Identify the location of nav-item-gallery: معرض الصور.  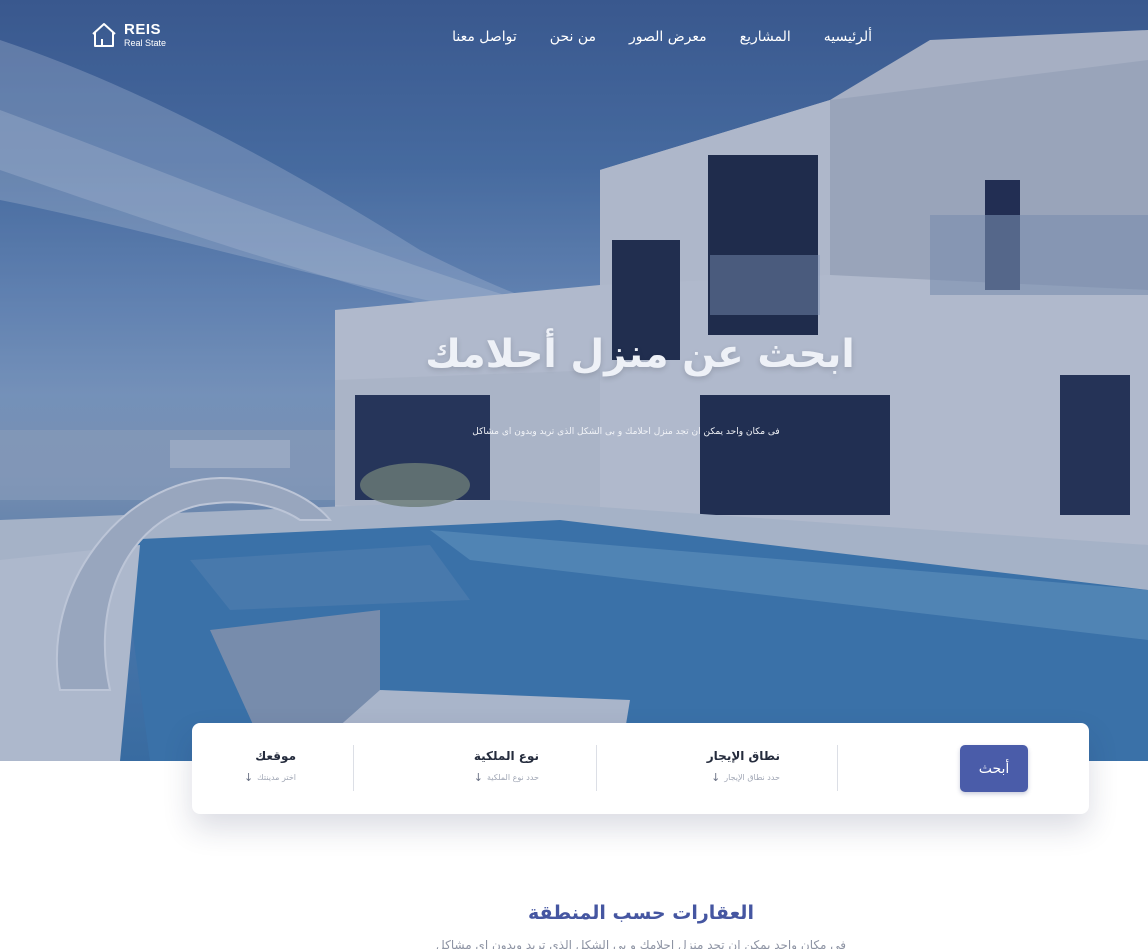
(668, 37).